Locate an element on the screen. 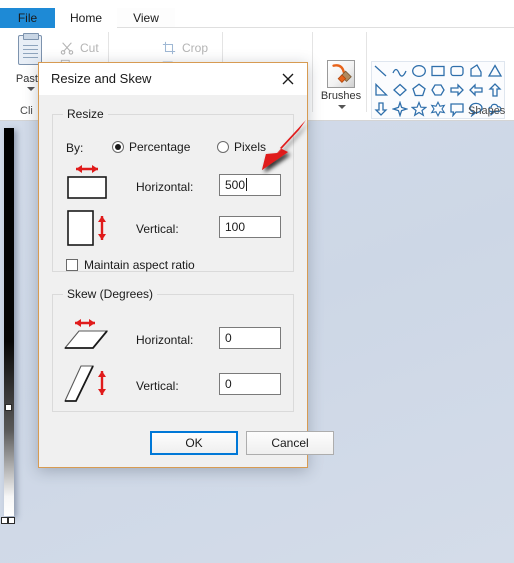 The width and height of the screenshot is (514, 563). quick-access-toolbar: ⌂ ▾ is located at coordinates (12, 1).